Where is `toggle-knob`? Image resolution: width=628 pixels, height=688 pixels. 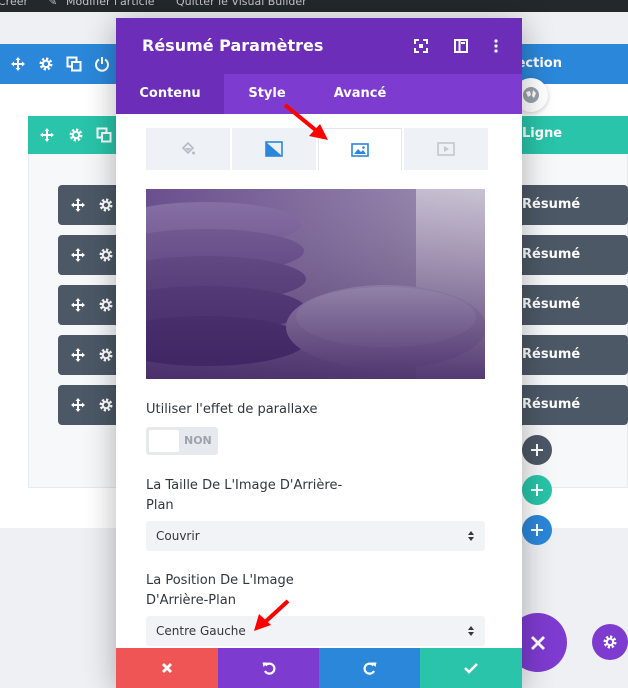
toggle-knob is located at coordinates (164, 441).